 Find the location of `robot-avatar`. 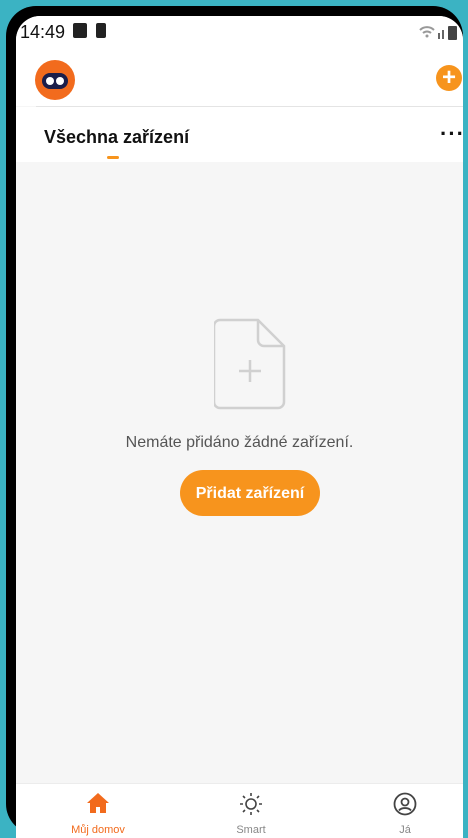

robot-avatar is located at coordinates (55, 80).